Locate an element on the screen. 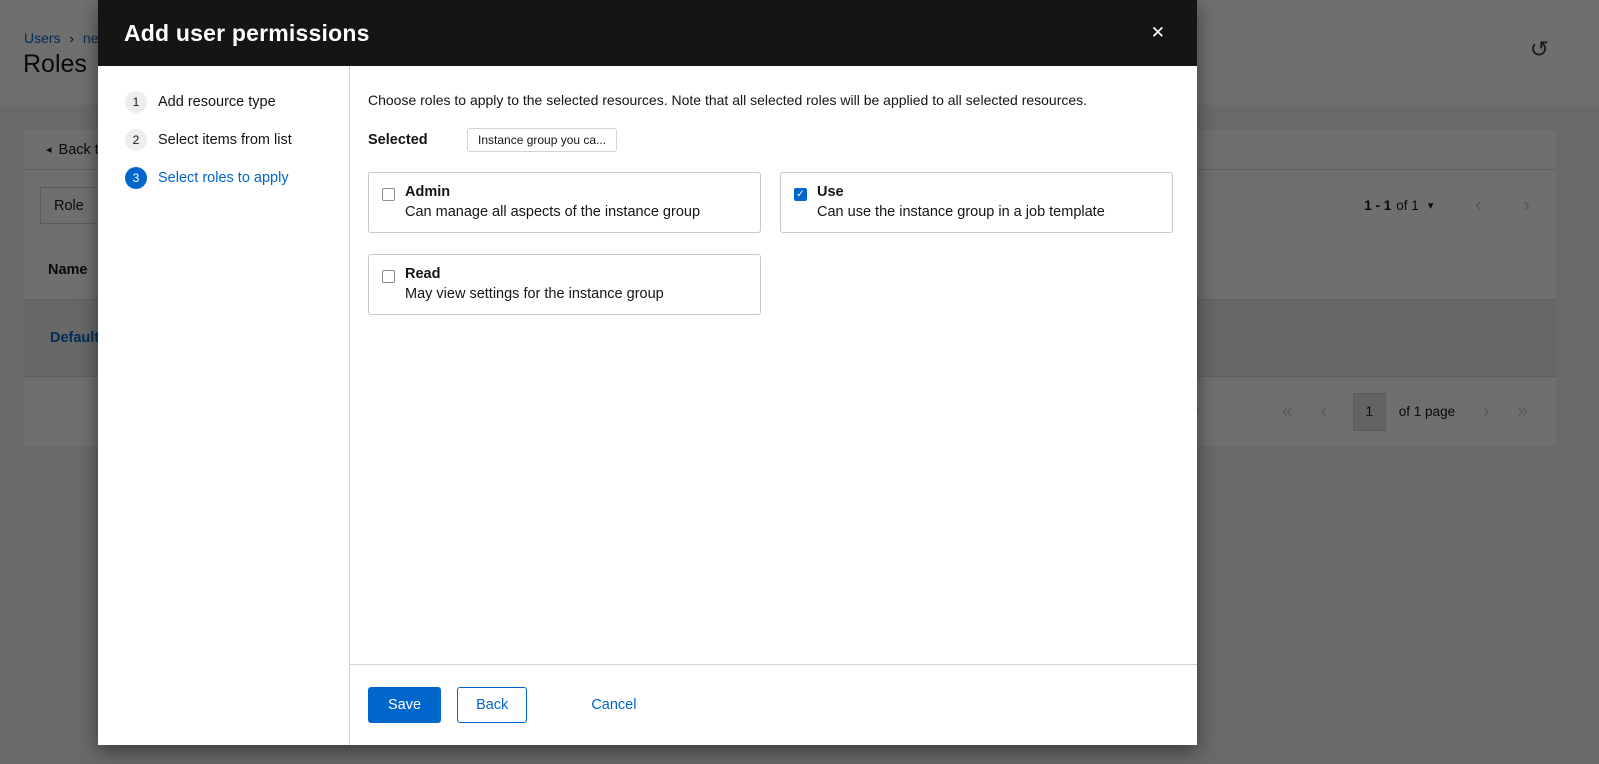 Image resolution: width=1599 pixels, height=764 pixels. back-button: Back is located at coordinates (492, 705).